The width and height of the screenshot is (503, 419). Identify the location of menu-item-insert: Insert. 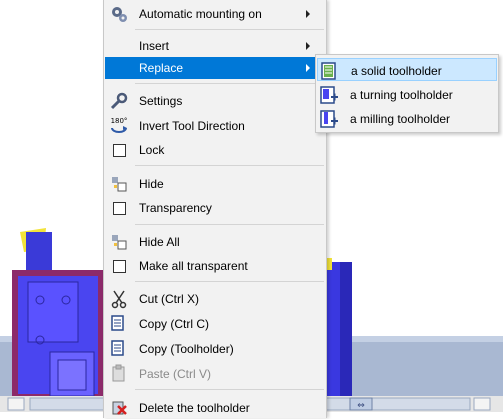
(215, 46).